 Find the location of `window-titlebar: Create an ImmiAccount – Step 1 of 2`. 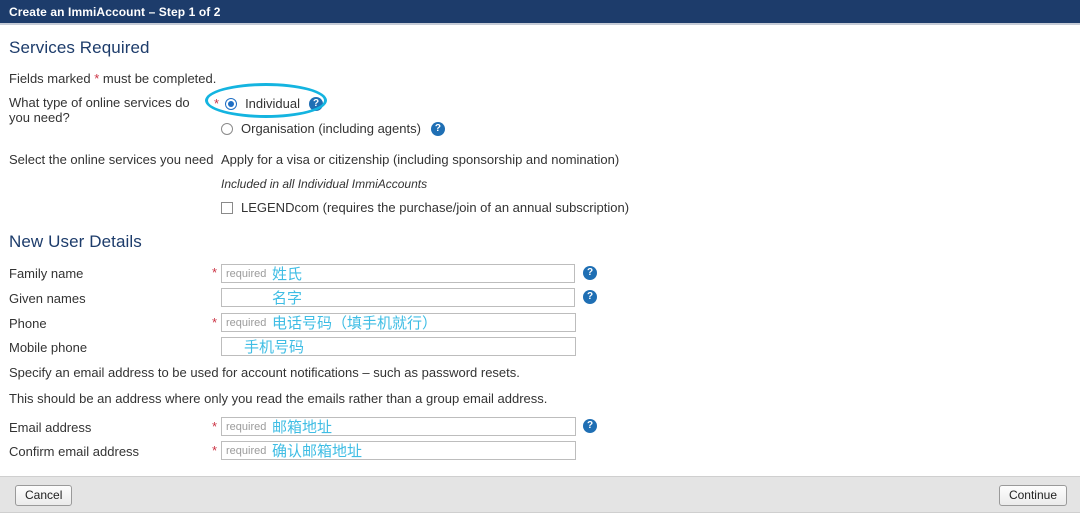

window-titlebar: Create an ImmiAccount – Step 1 of 2 is located at coordinates (540, 11).